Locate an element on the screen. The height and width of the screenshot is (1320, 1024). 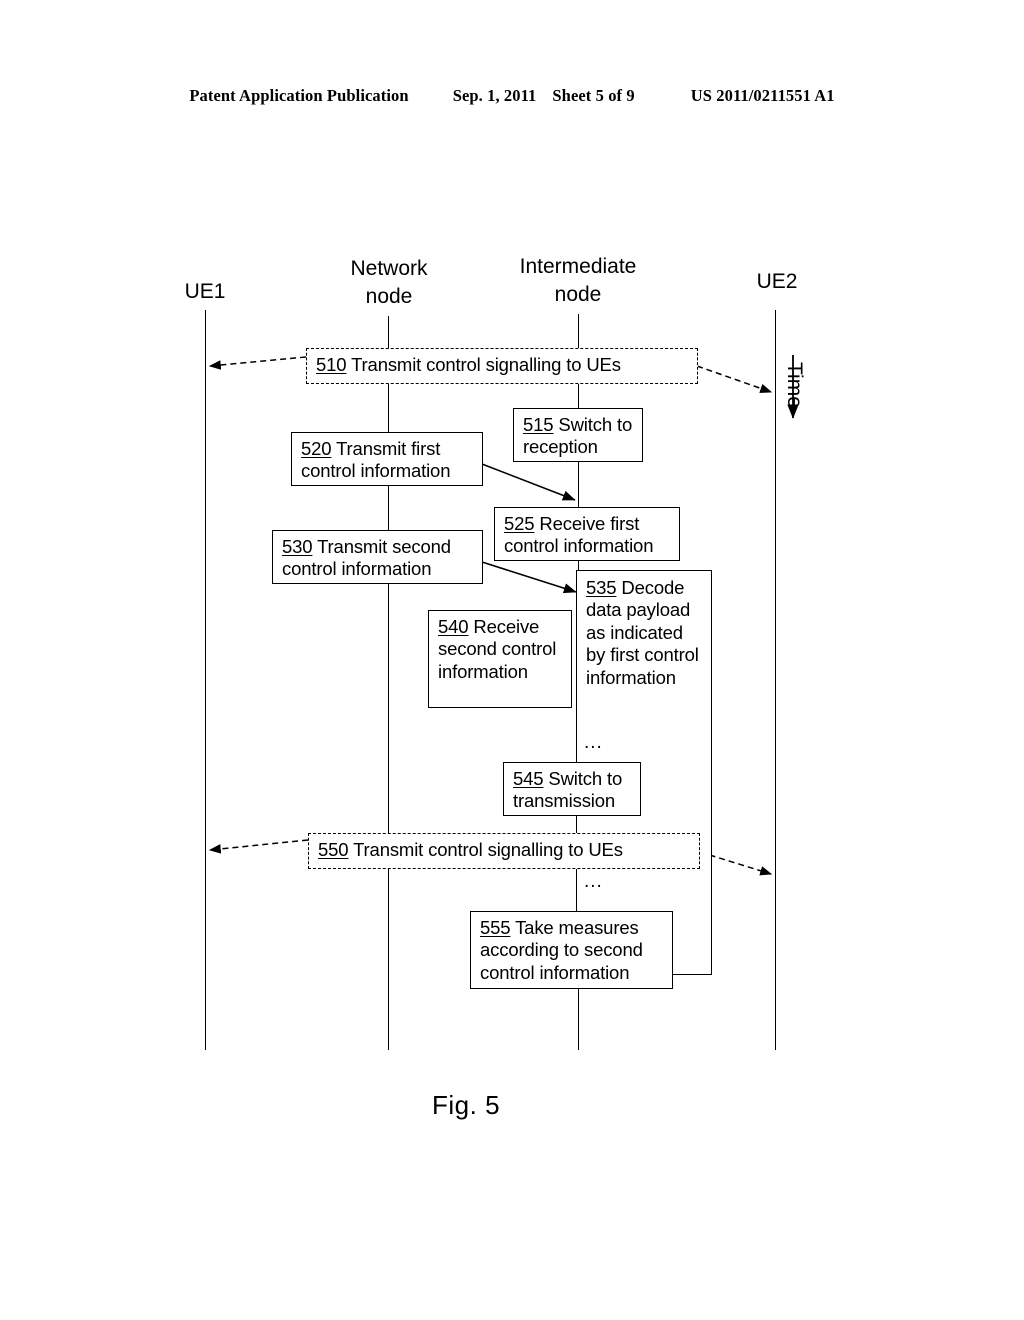
step-text-510: Transmit control signalling to UEs is located at coordinates (483, 364).